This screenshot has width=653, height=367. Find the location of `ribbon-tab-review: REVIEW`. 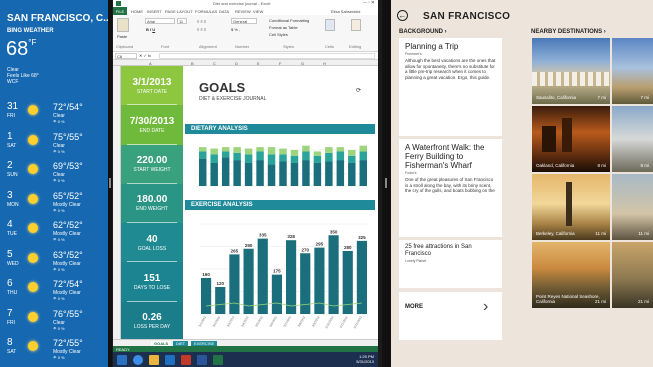

ribbon-tab-review: REVIEW is located at coordinates (243, 11).